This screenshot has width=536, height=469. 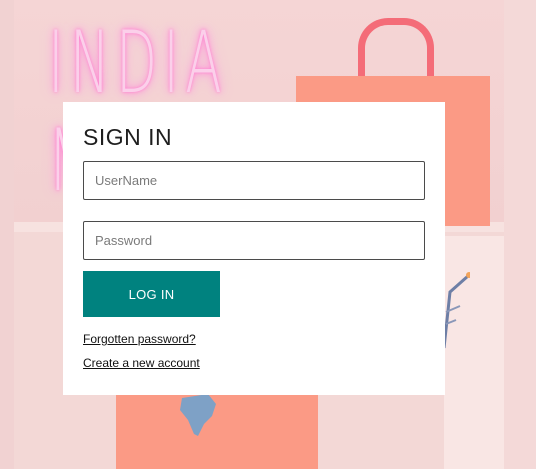 I want to click on signin-title: SIGN IN, so click(x=128, y=137).